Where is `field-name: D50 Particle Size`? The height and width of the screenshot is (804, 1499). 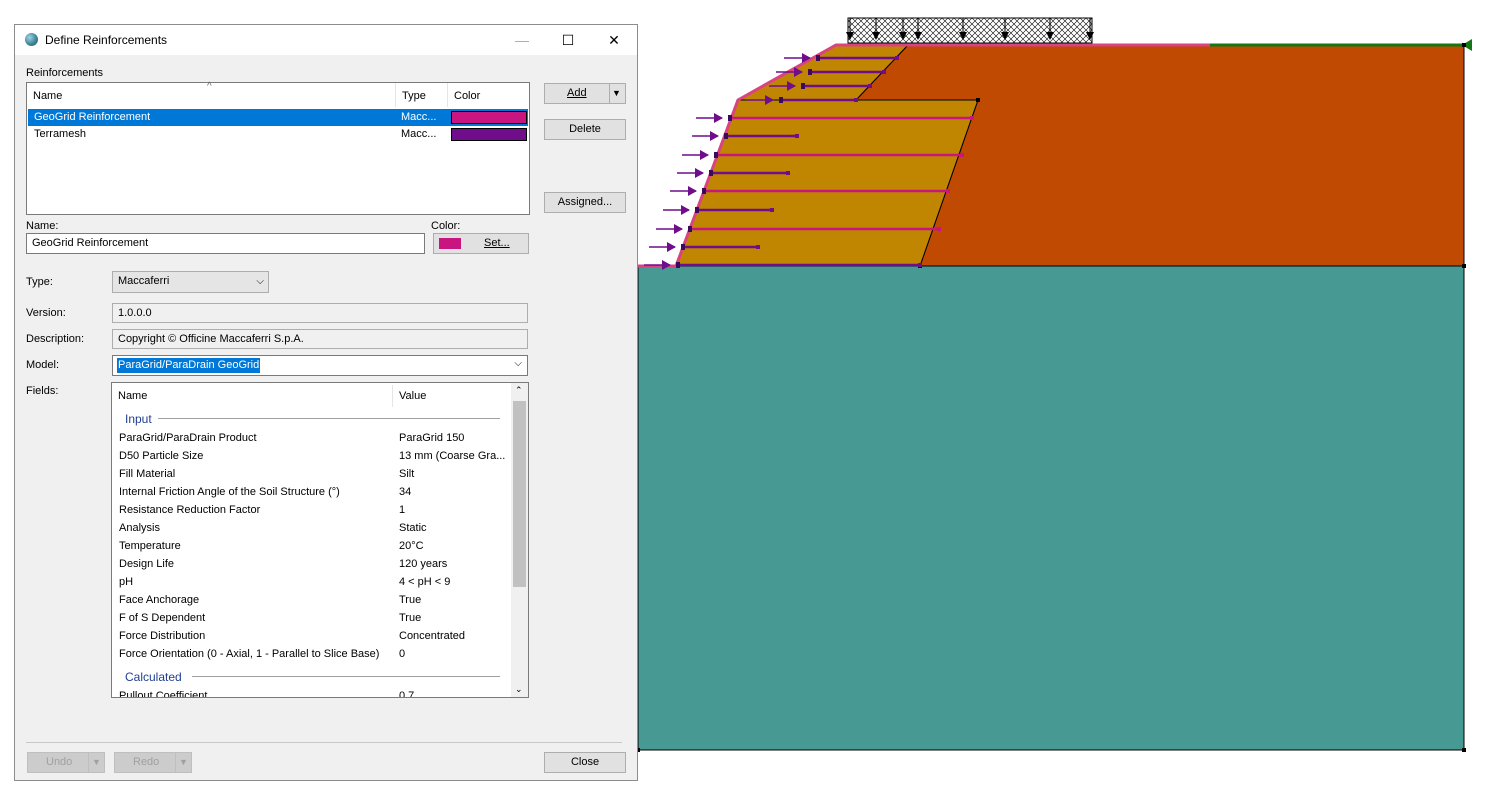 field-name: D50 Particle Size is located at coordinates (161, 456).